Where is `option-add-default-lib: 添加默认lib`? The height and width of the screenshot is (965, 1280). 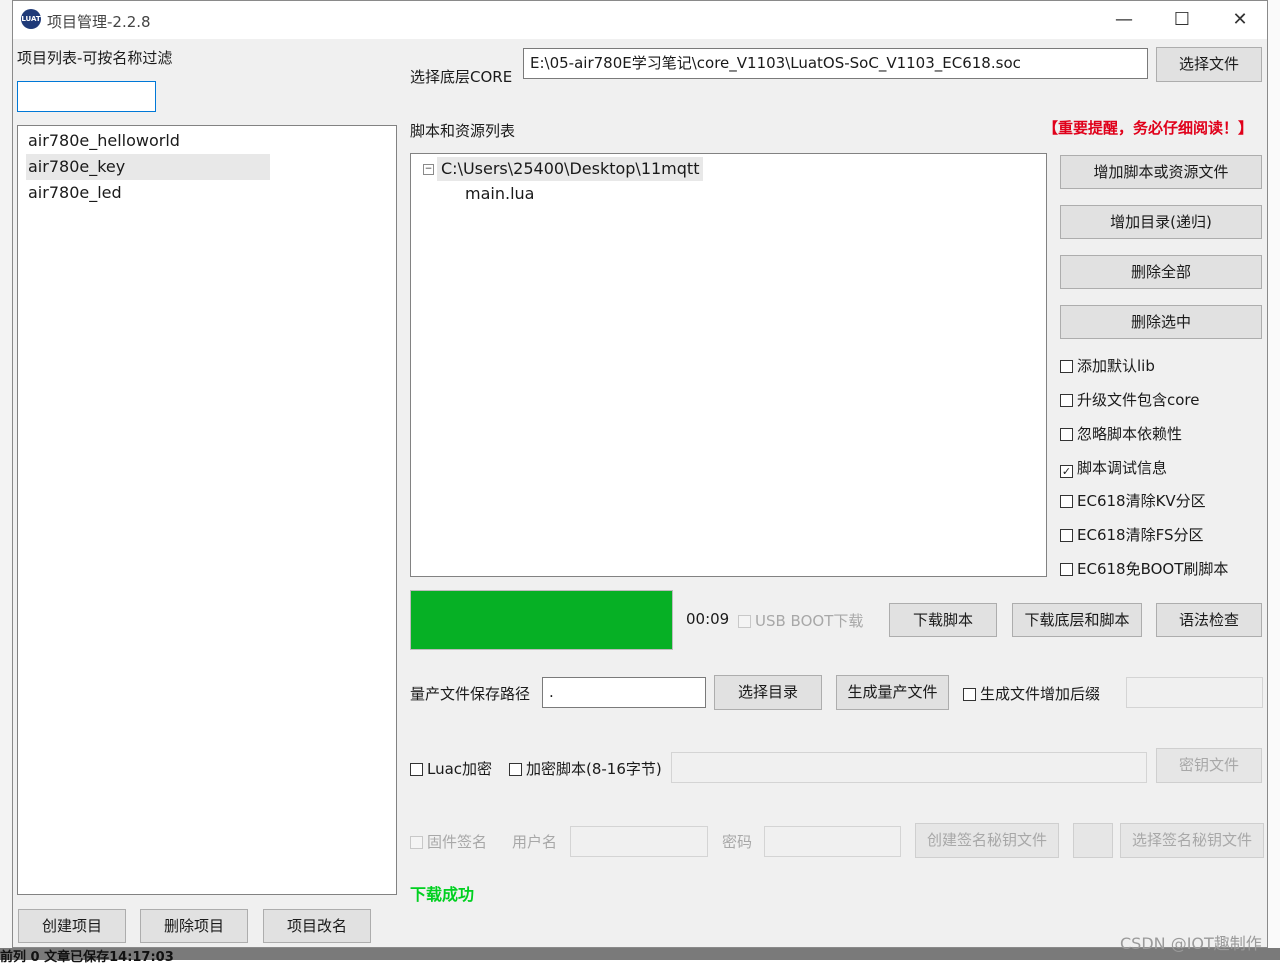 option-add-default-lib: 添加默认lib is located at coordinates (1107, 365).